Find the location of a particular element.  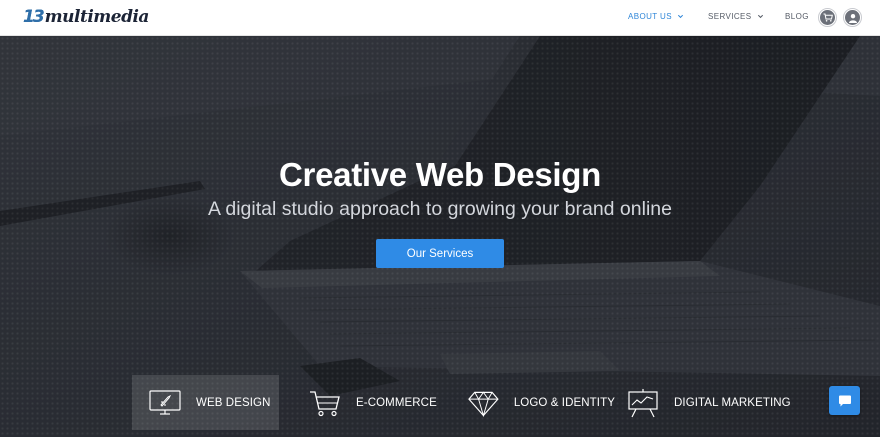

chat-bubble-icon is located at coordinates (844, 400).